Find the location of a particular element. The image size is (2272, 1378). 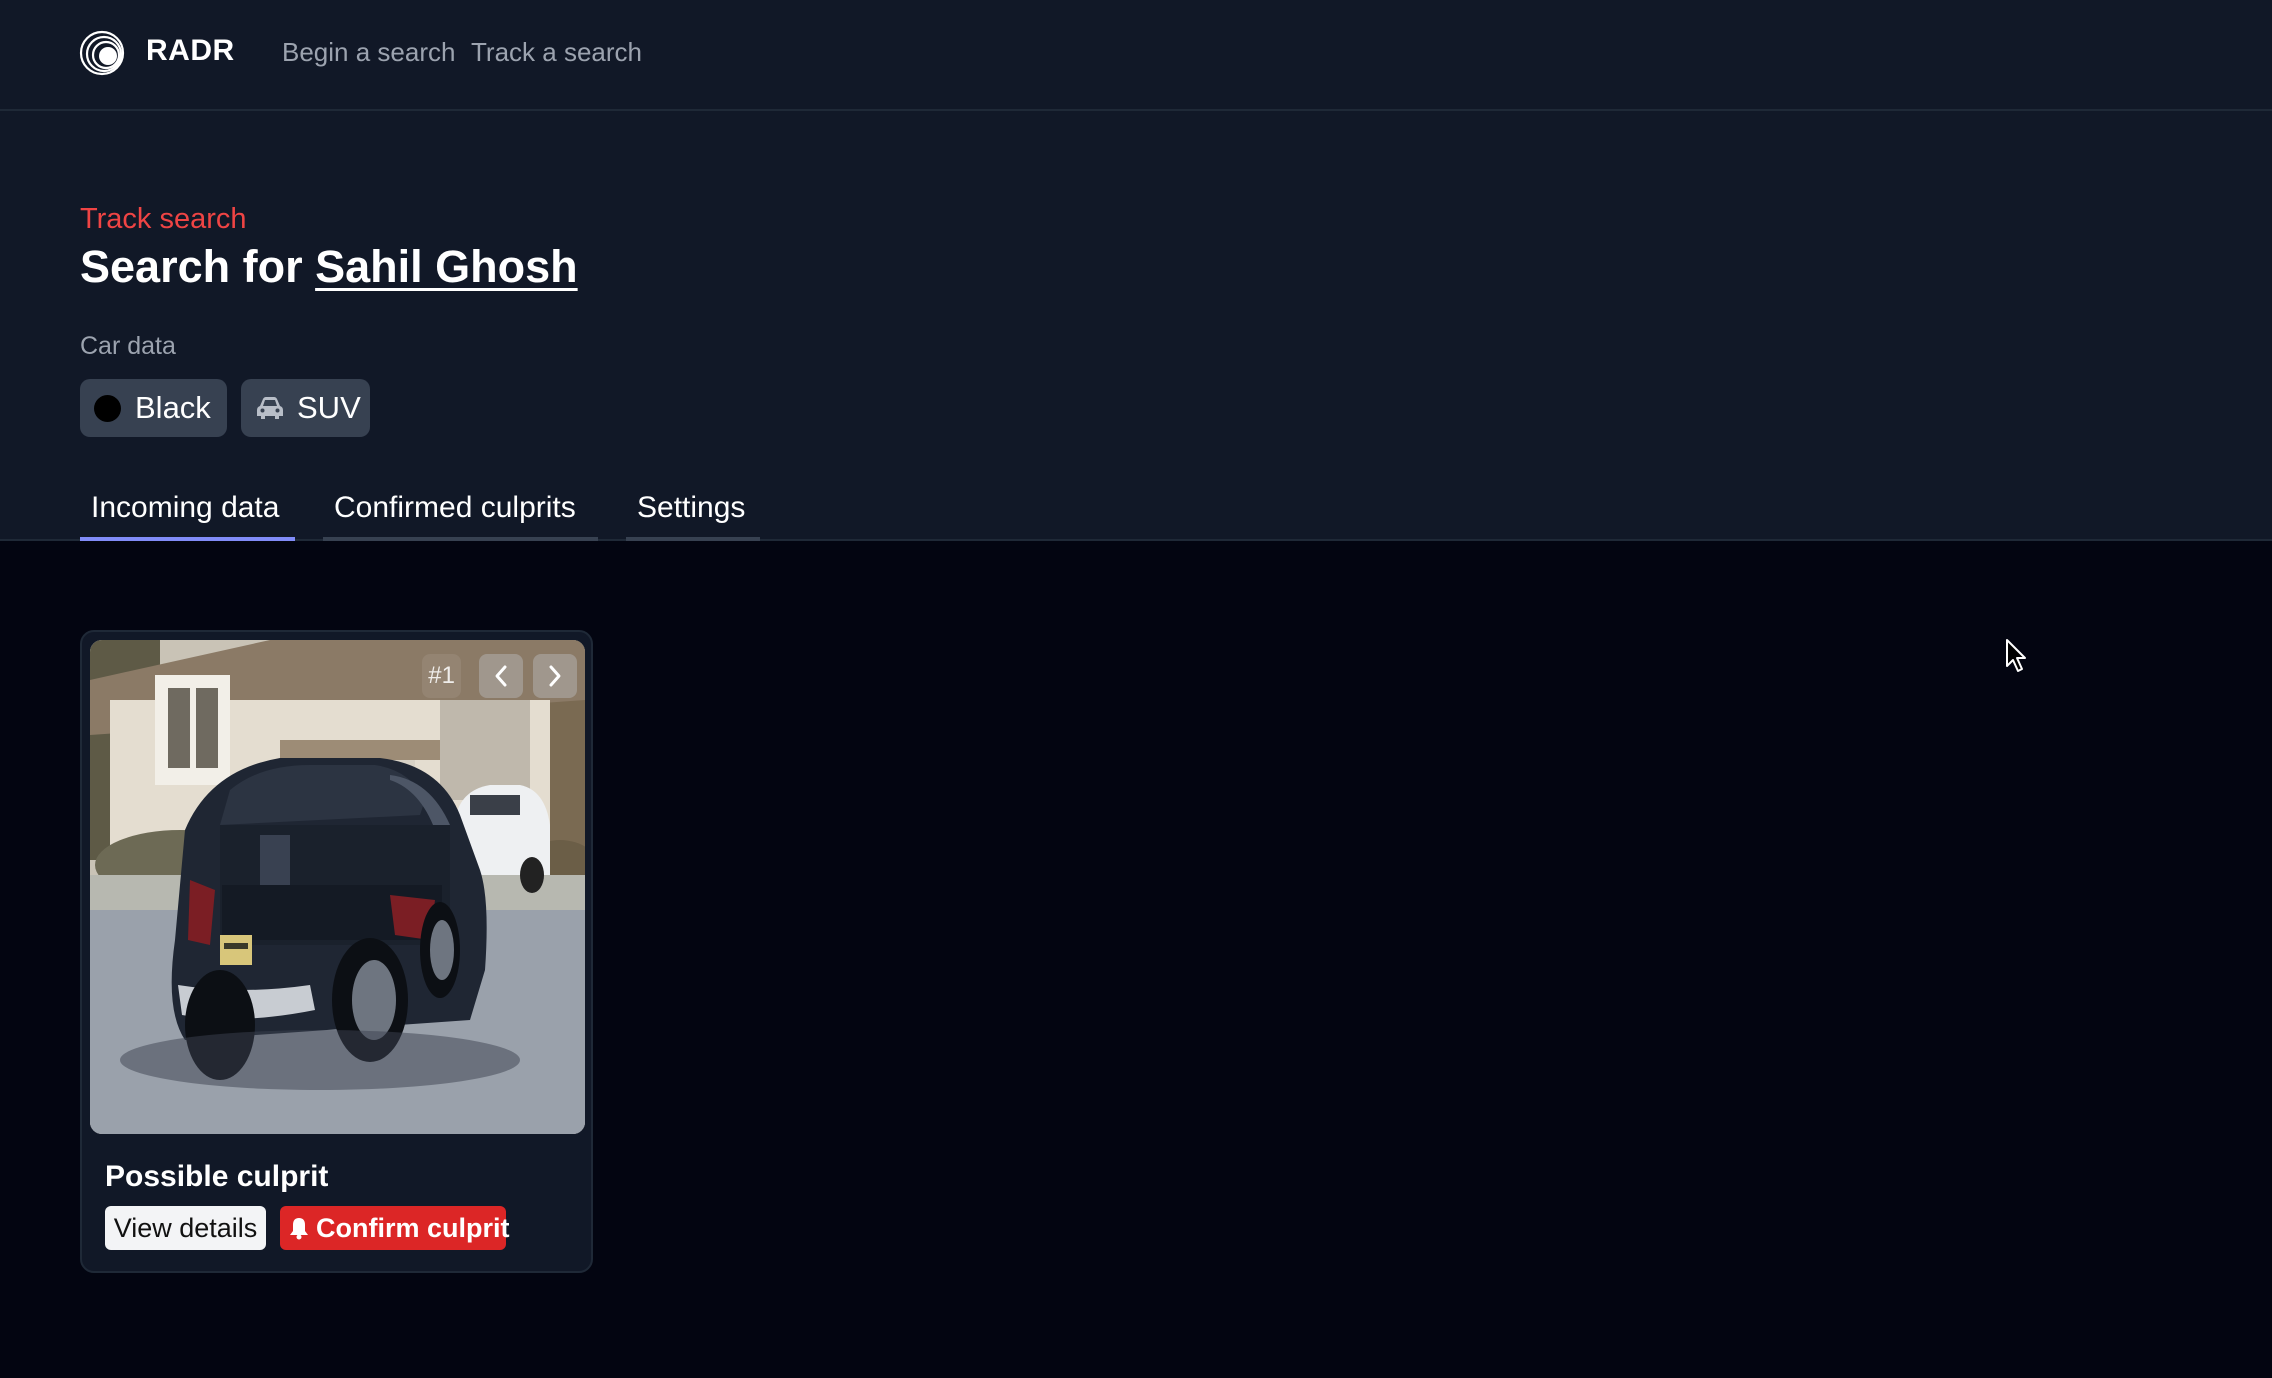

chevron-left-icon is located at coordinates (501, 676).